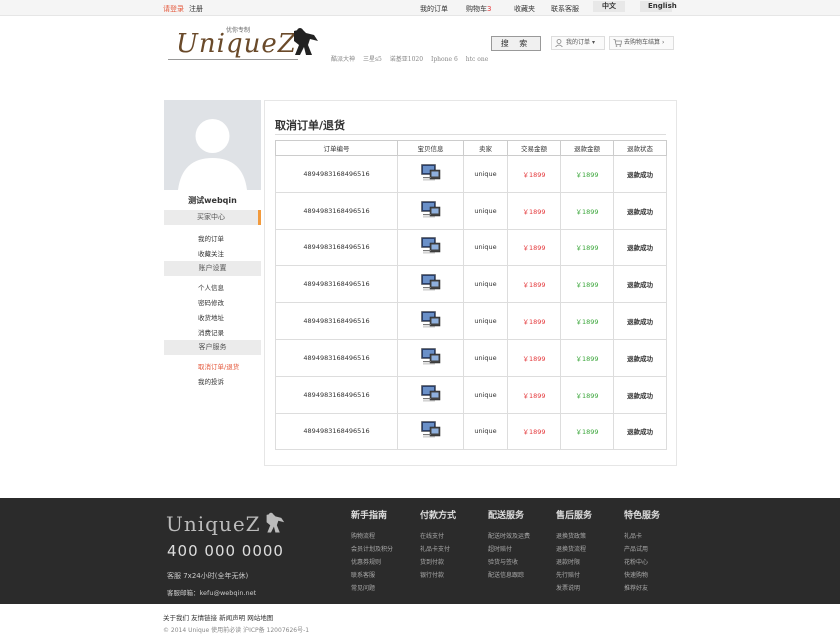 This screenshot has width=840, height=636. Describe the element at coordinates (658, 6) in the screenshot. I see `lang-english-button: English` at that location.